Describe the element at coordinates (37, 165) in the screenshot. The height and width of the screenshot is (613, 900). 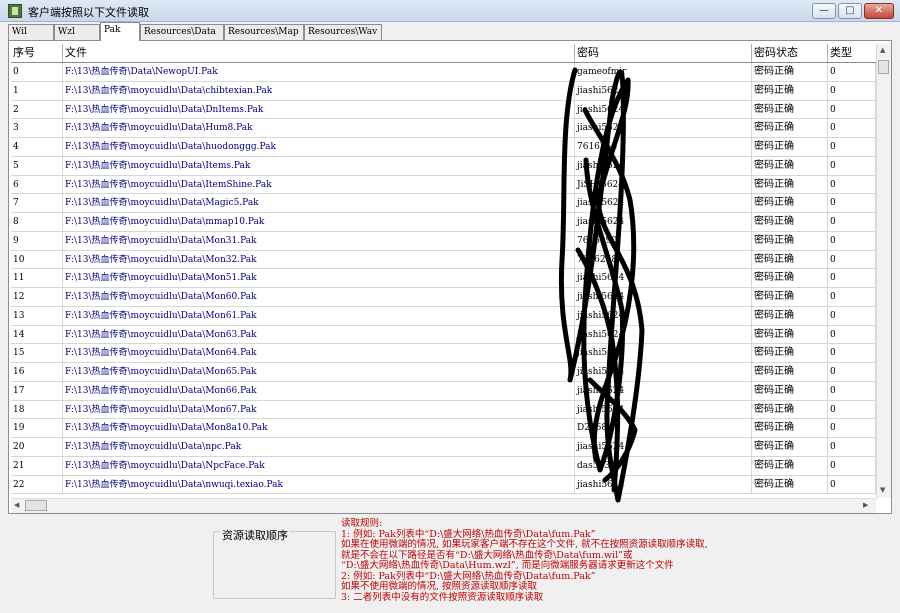
I see `row-id-cell: 5` at that location.